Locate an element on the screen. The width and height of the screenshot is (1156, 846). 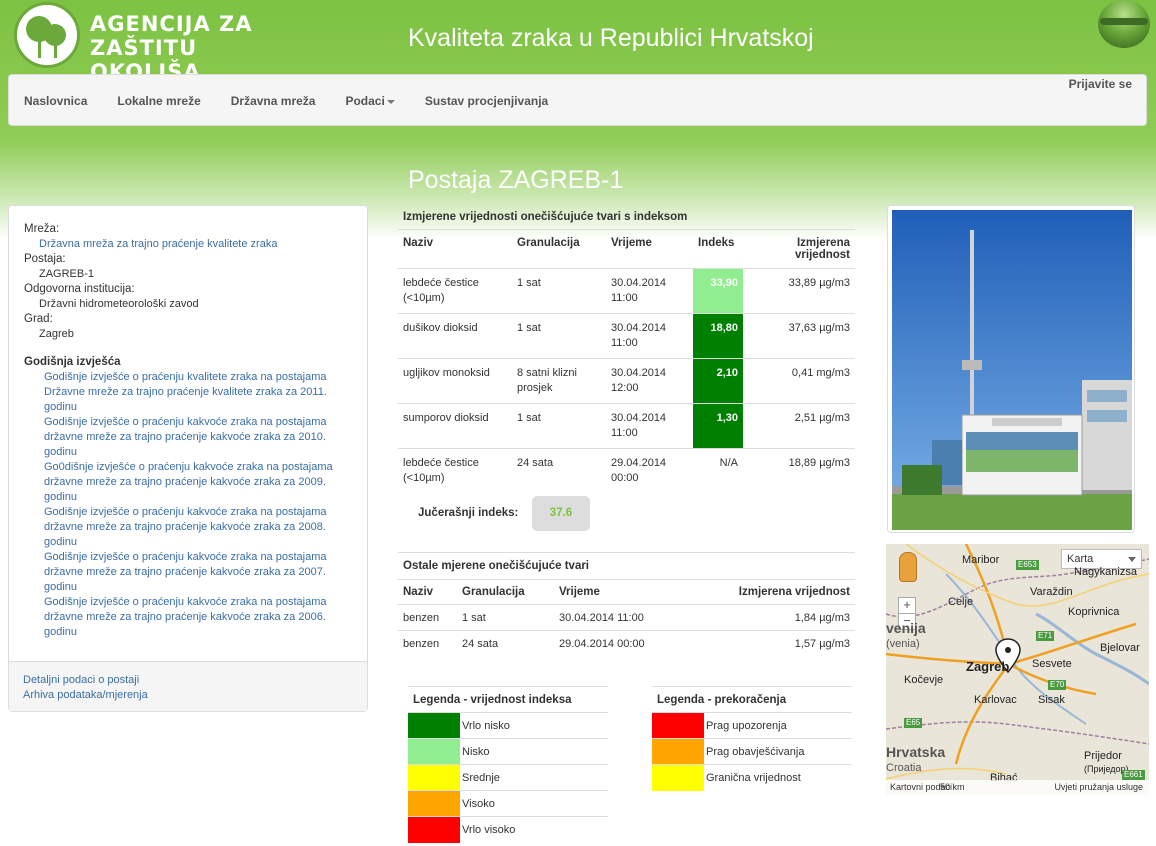
map-city-label: Sesvete is located at coordinates (1052, 664).